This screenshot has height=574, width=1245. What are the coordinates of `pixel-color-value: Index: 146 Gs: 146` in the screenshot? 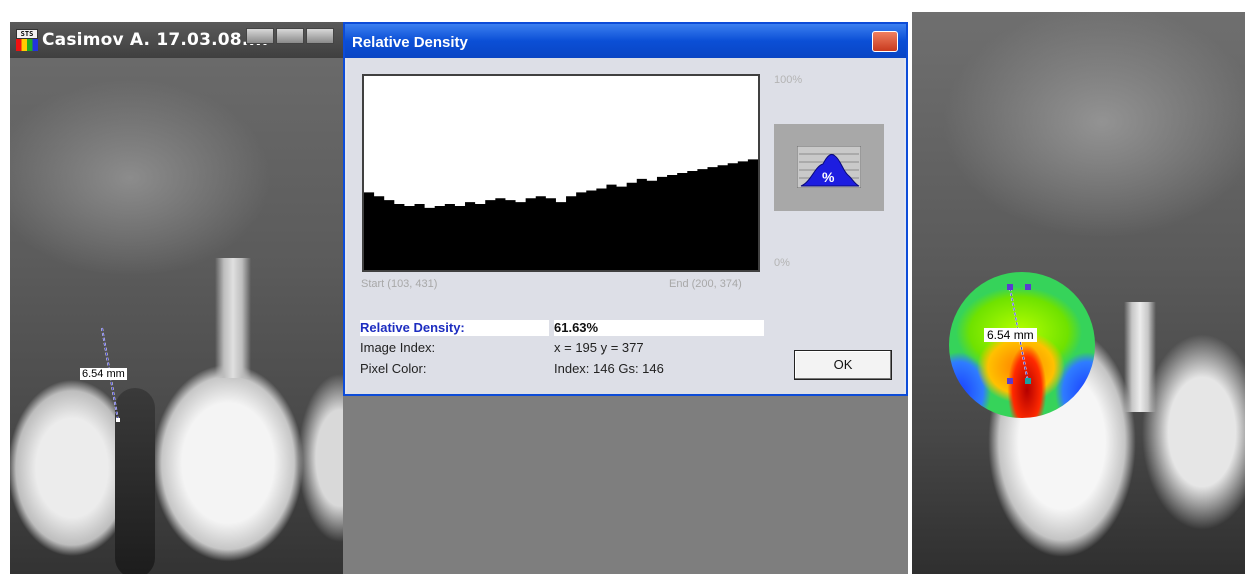 It's located at (609, 368).